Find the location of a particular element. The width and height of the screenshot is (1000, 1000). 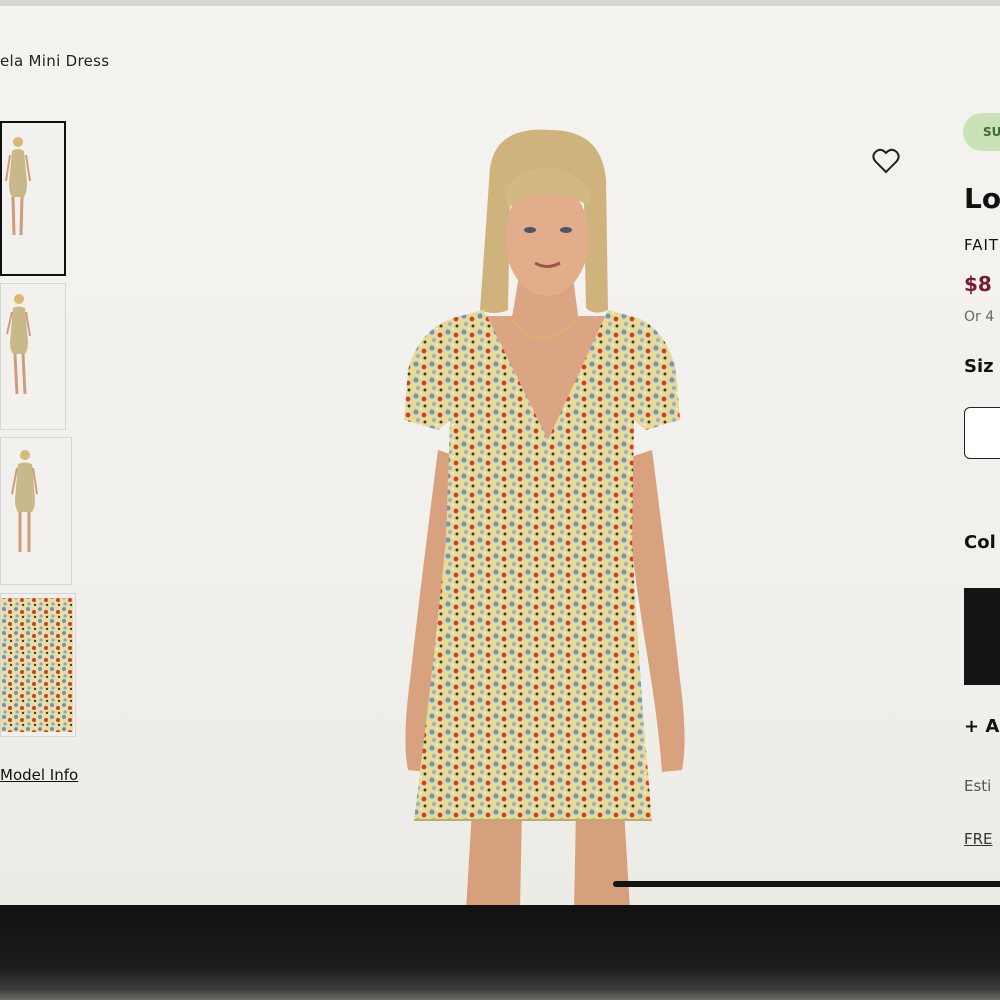

sale-badge: SU is located at coordinates (981, 132).